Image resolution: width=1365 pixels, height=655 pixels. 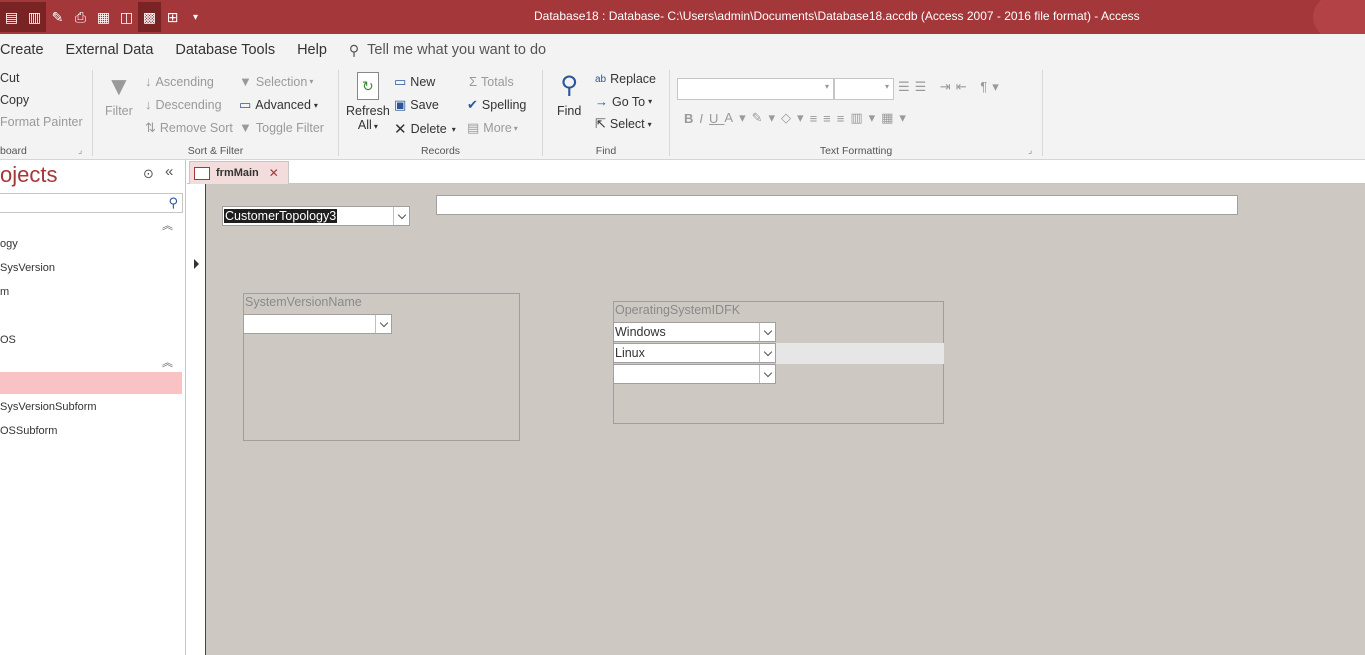 What do you see at coordinates (11, 17) in the screenshot?
I see `datasheet-view-icon: ▤` at bounding box center [11, 17].